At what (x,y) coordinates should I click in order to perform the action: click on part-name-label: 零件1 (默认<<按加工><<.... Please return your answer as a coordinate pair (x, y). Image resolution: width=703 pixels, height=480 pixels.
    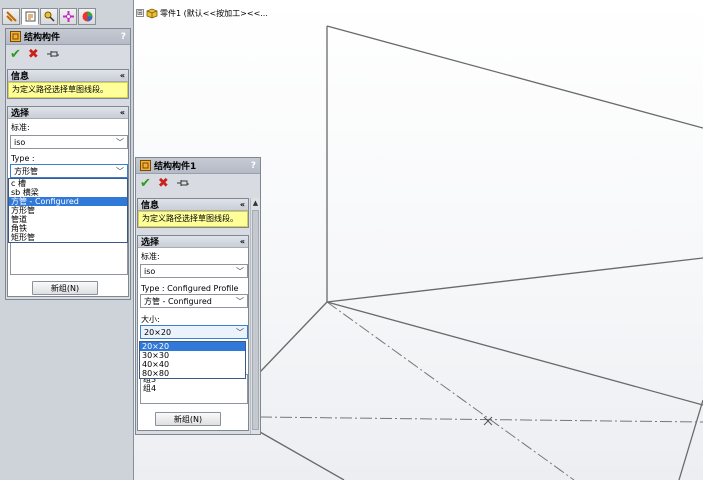
    Looking at the image, I should click on (214, 13).